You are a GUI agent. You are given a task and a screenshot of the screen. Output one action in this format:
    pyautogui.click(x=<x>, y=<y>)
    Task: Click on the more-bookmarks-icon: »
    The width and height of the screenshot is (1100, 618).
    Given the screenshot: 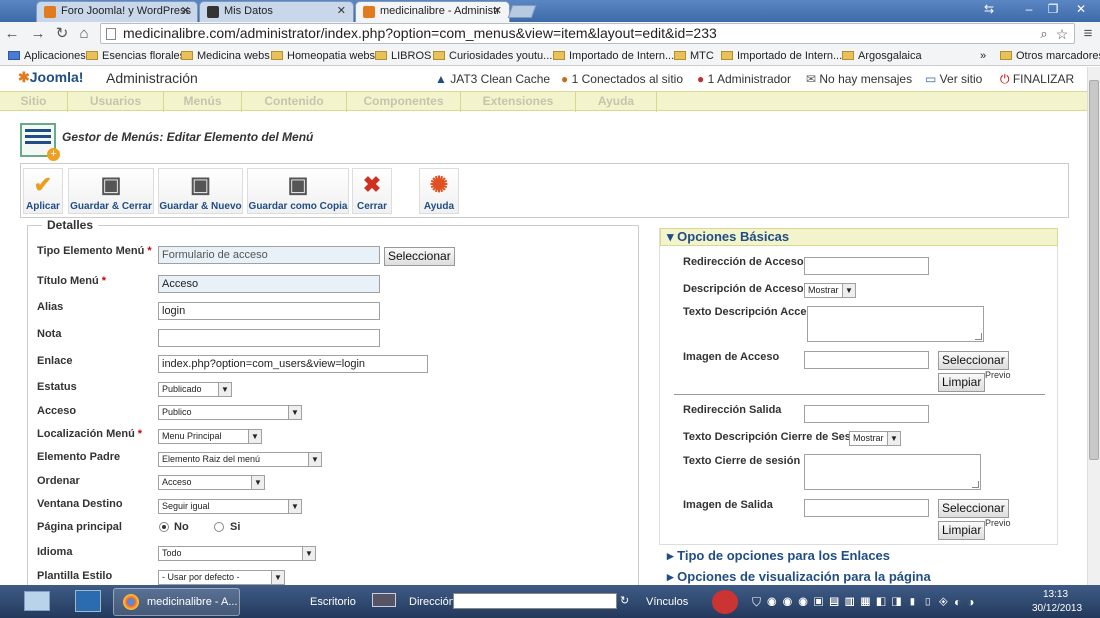 What is the action you would take?
    pyautogui.click(x=983, y=56)
    